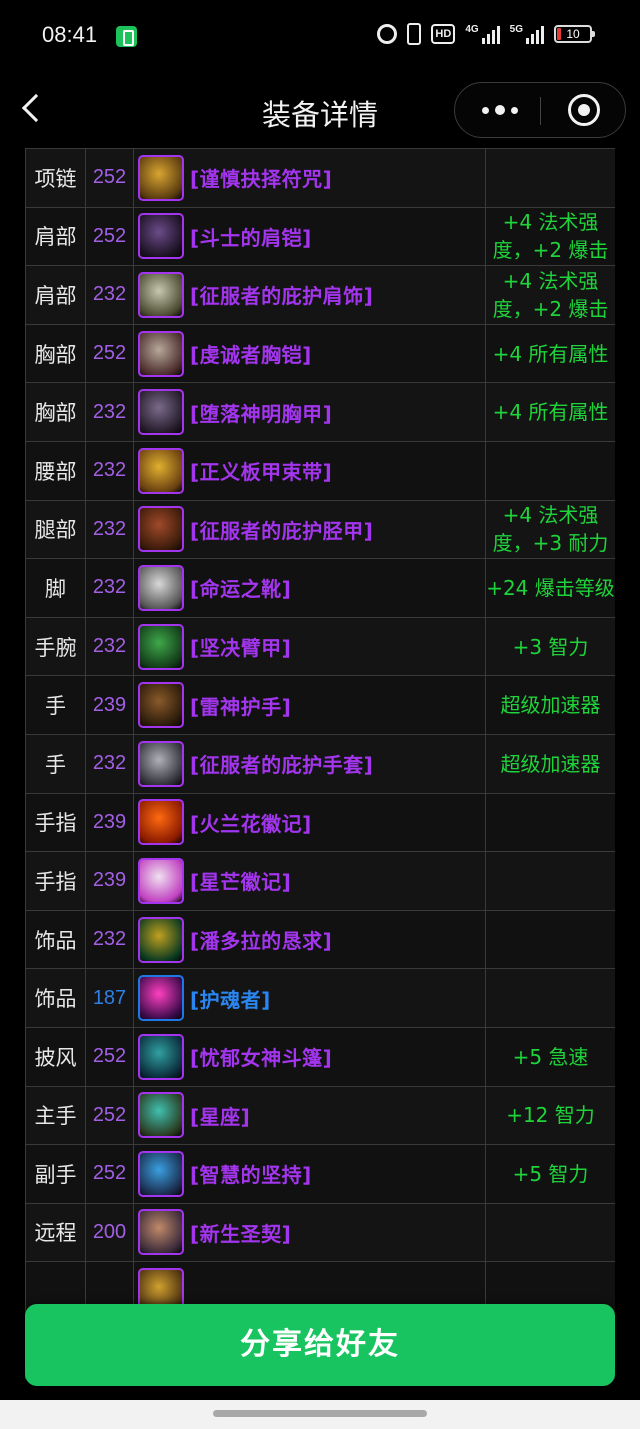 This screenshot has width=640, height=1429. Describe the element at coordinates (55, 705) in the screenshot. I see `slot-cell: 手` at that location.